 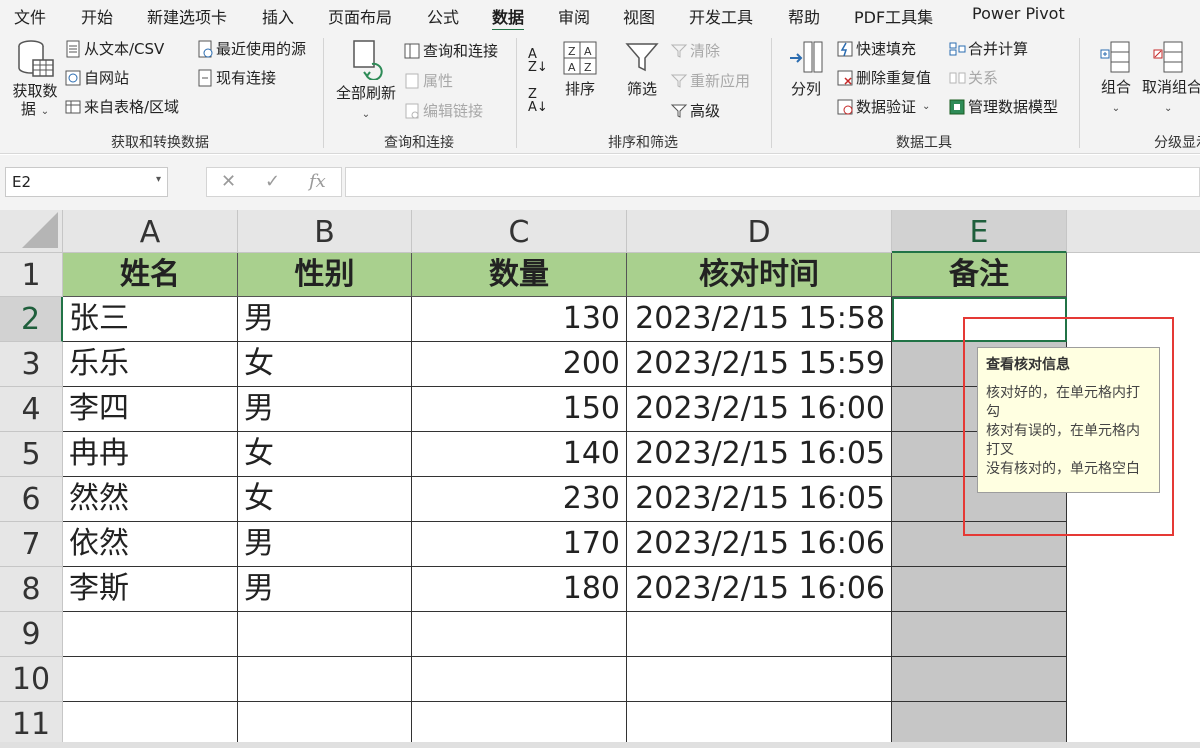 What do you see at coordinates (883, 77) in the screenshot?
I see `remove-duplicates-button: 删除重复值` at bounding box center [883, 77].